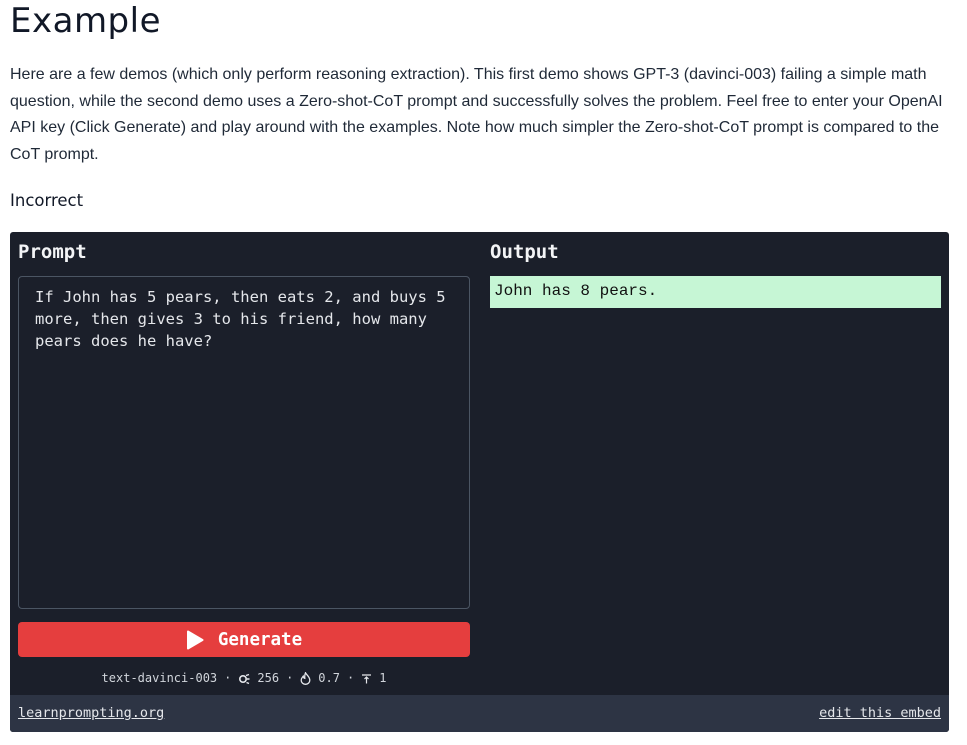 This screenshot has width=967, height=745. I want to click on token-icon, so click(244, 678).